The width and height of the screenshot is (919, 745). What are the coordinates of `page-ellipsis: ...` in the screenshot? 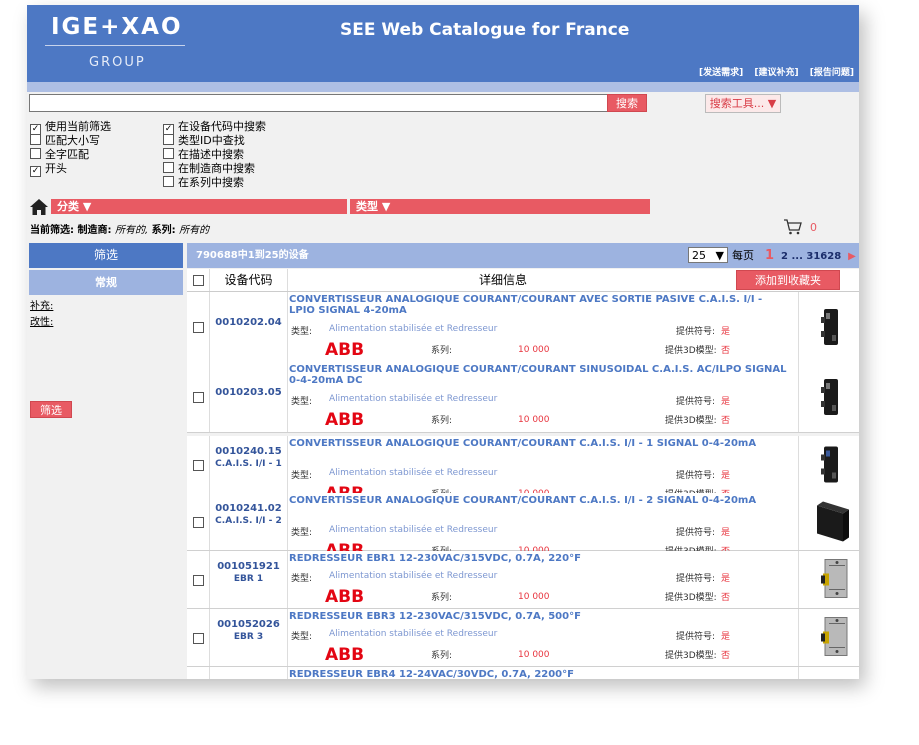 It's located at (797, 256).